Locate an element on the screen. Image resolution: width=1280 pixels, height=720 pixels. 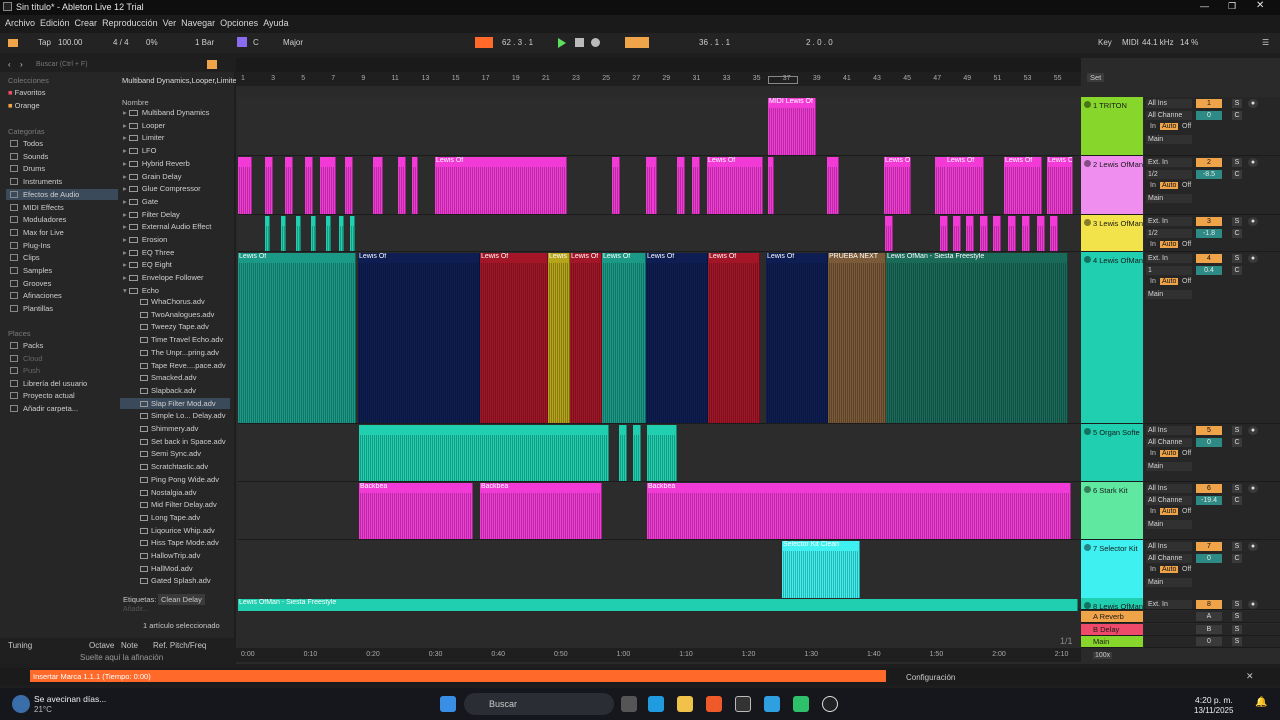
device-folder: ▸ EQ Eight is located at coordinates (147, 264).